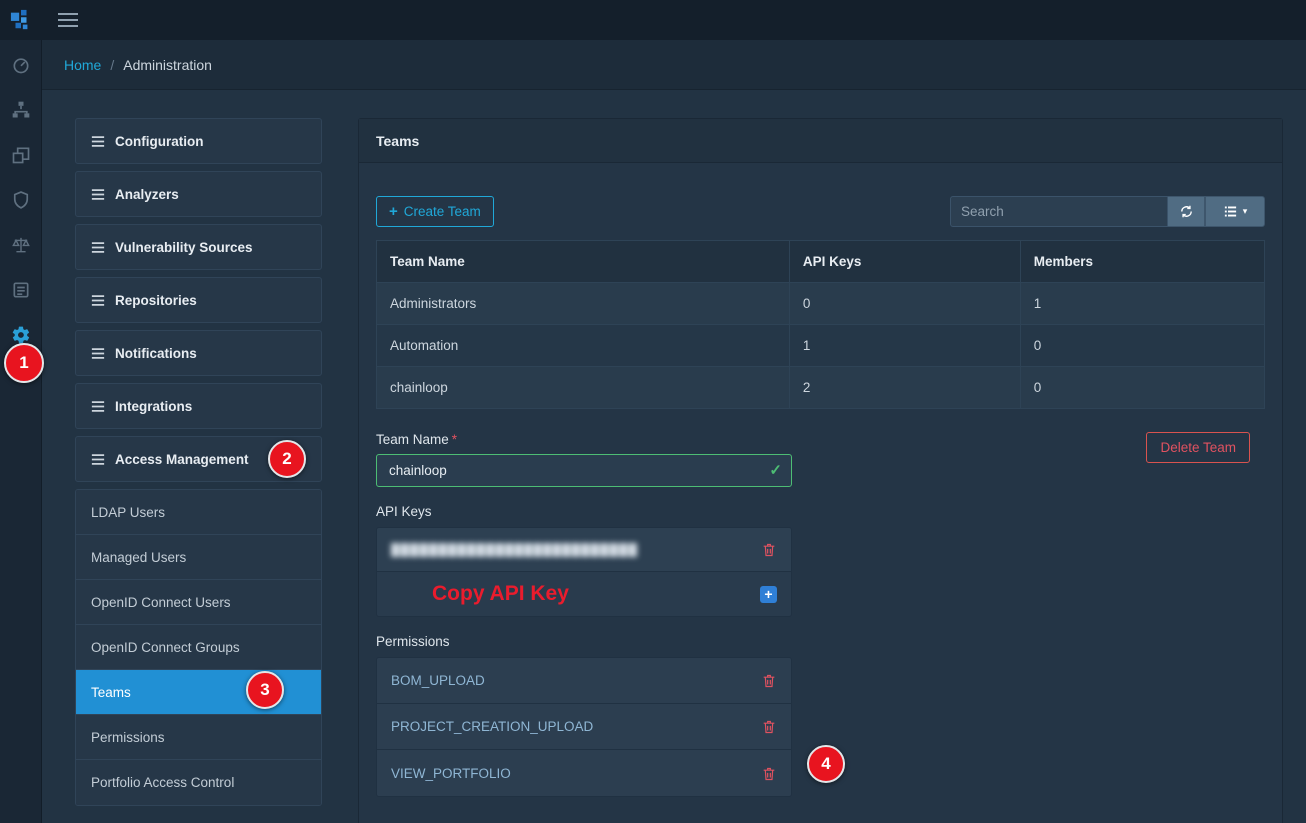 The width and height of the screenshot is (1306, 823). What do you see at coordinates (198, 647) in the screenshot?
I see `subnav-openid-connect-groups: OpenID Connect Groups` at bounding box center [198, 647].